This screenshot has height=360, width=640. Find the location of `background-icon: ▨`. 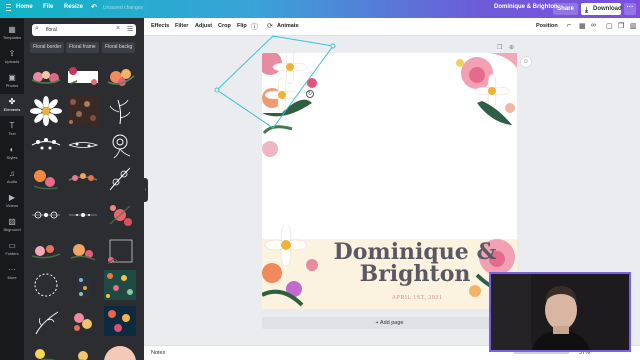

background-icon: ▨ is located at coordinates (12, 221).